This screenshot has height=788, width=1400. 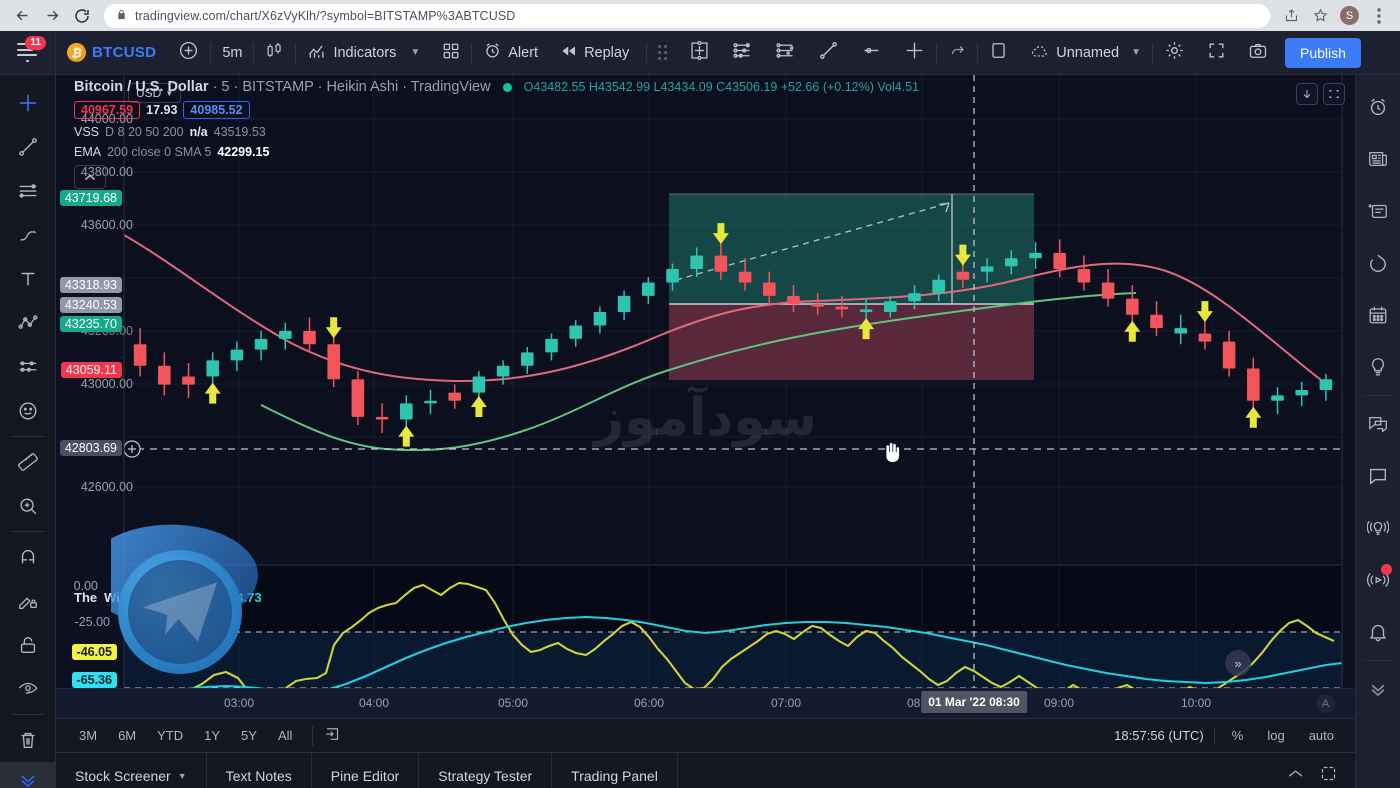 What do you see at coordinates (28, 775) in the screenshot?
I see `collapse-drawing-toolbar-button` at bounding box center [28, 775].